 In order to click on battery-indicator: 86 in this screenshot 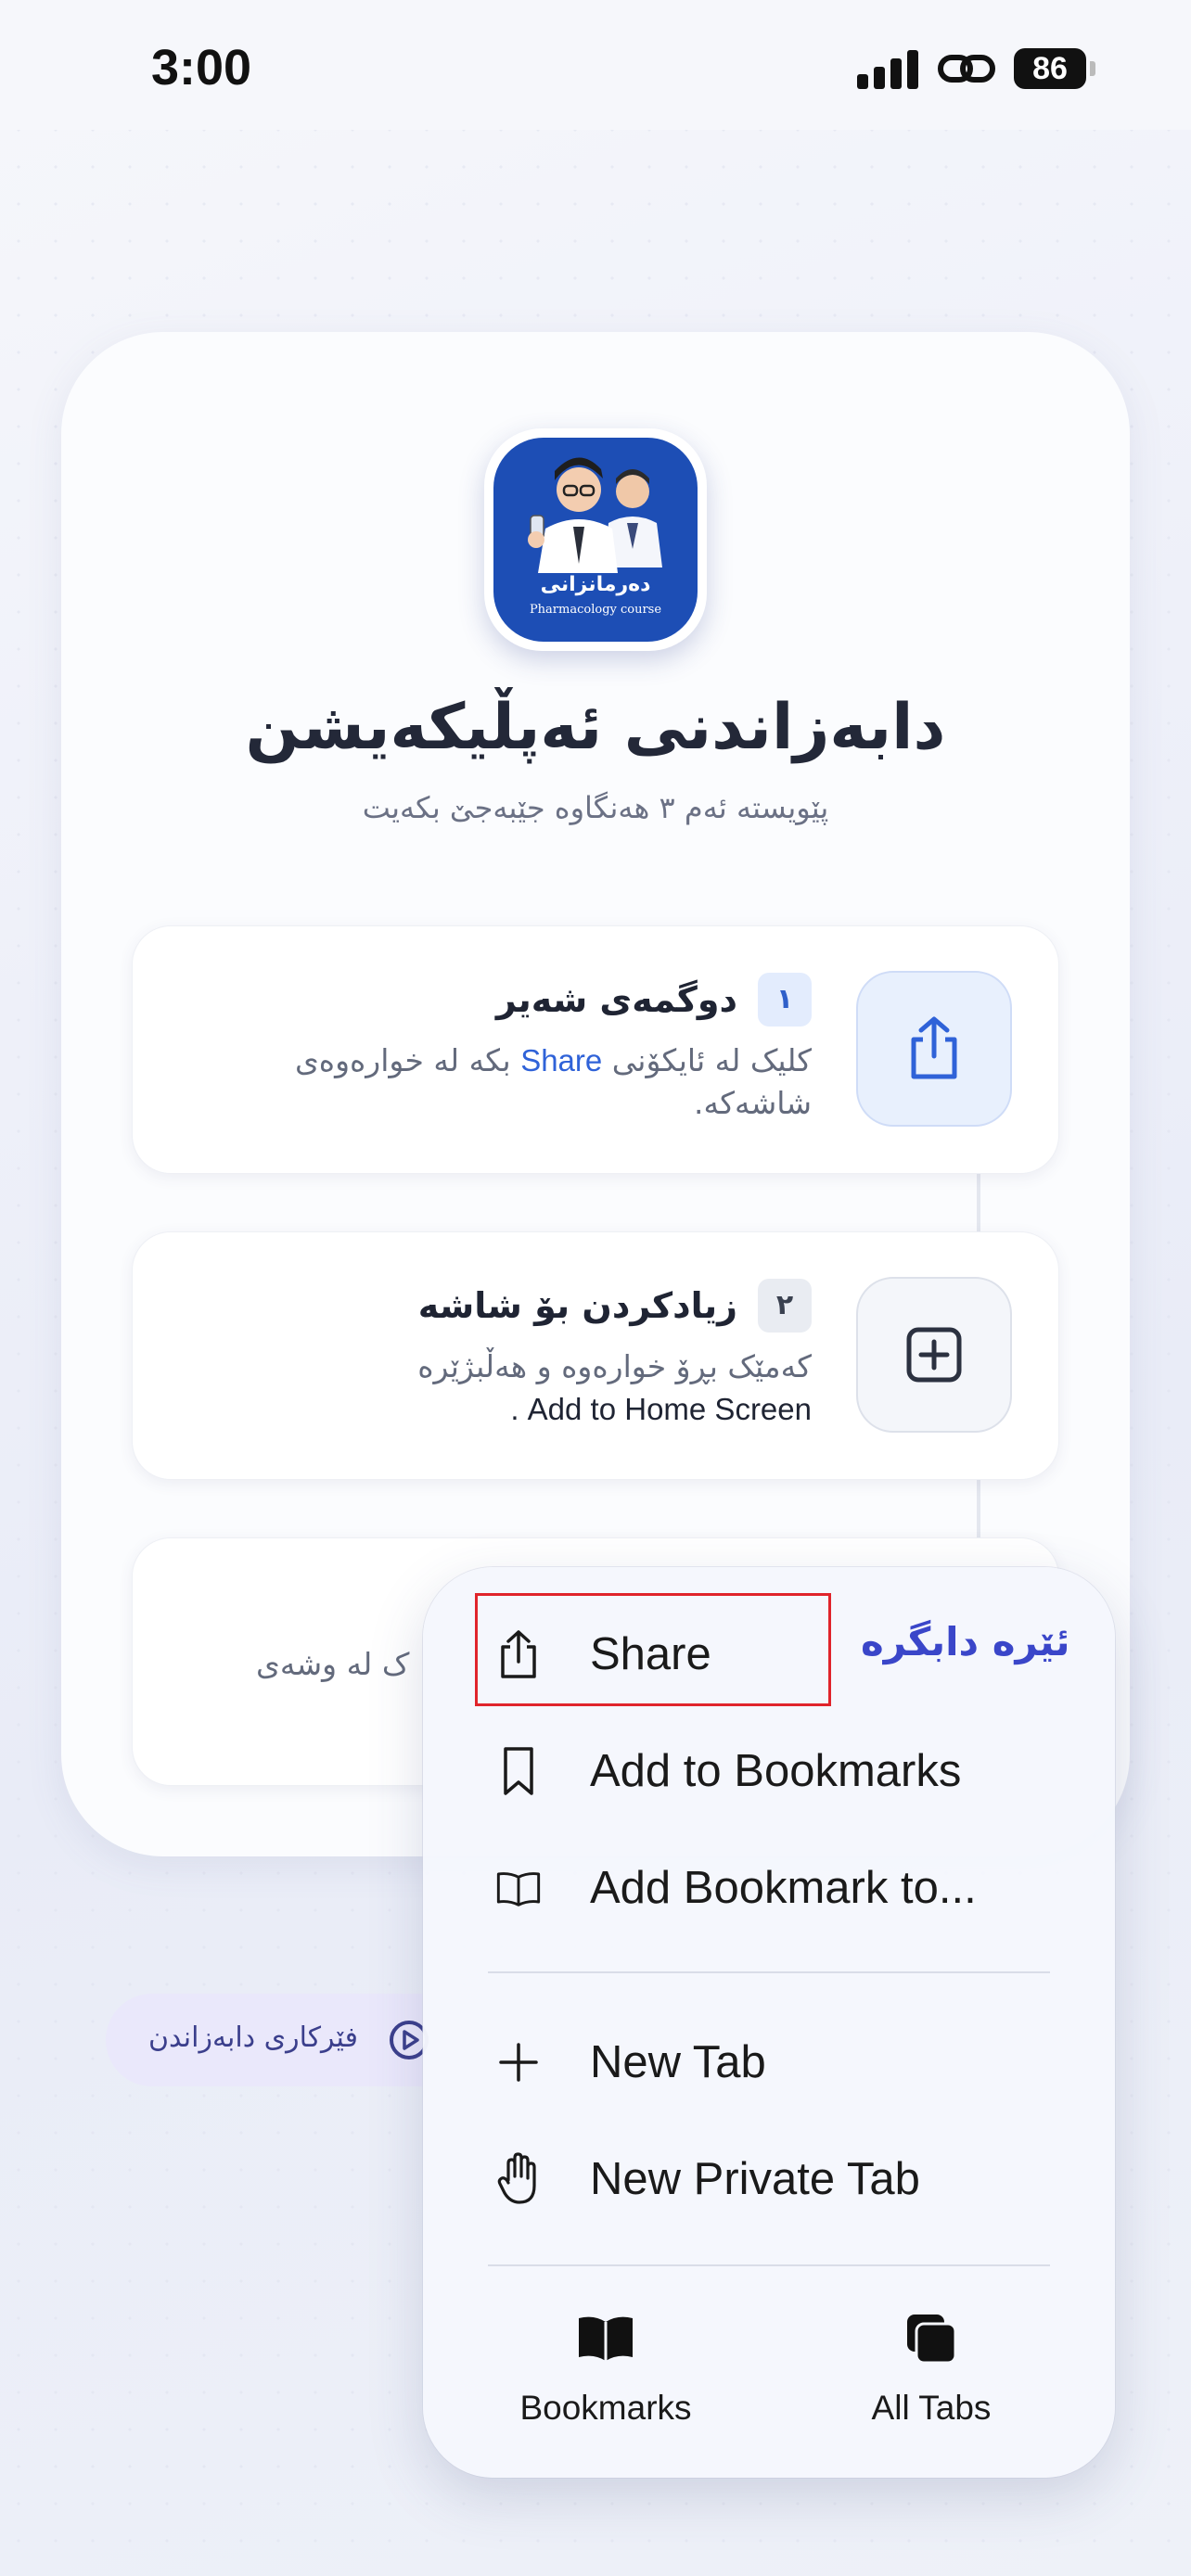, I will do `click(1050, 68)`.